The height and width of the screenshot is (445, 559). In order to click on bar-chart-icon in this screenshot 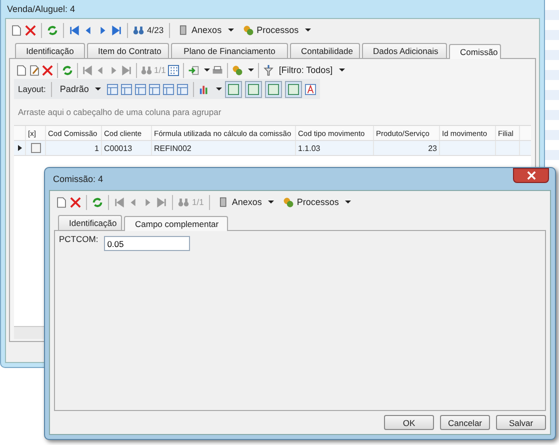, I will do `click(204, 89)`.